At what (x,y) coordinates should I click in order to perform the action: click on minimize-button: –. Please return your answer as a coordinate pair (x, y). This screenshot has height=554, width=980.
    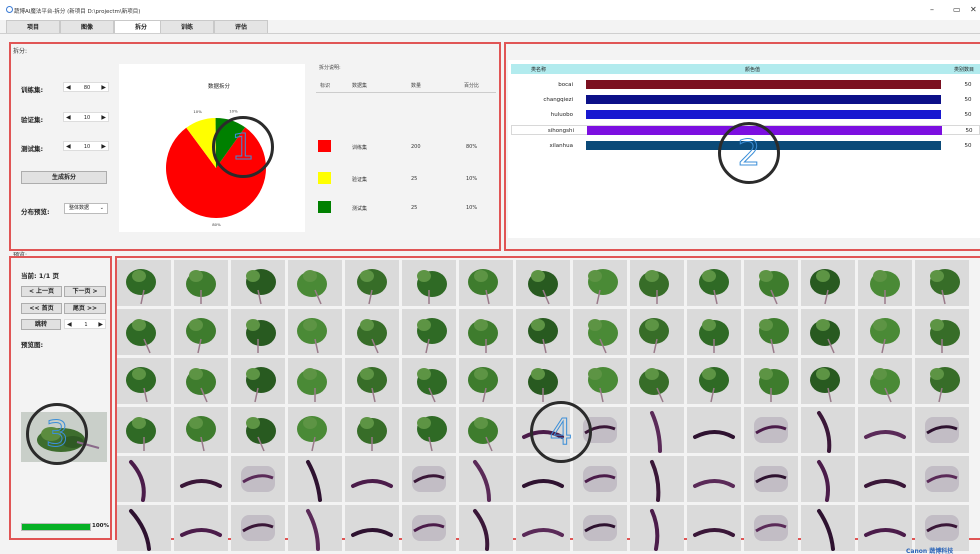
    Looking at the image, I should click on (932, 9).